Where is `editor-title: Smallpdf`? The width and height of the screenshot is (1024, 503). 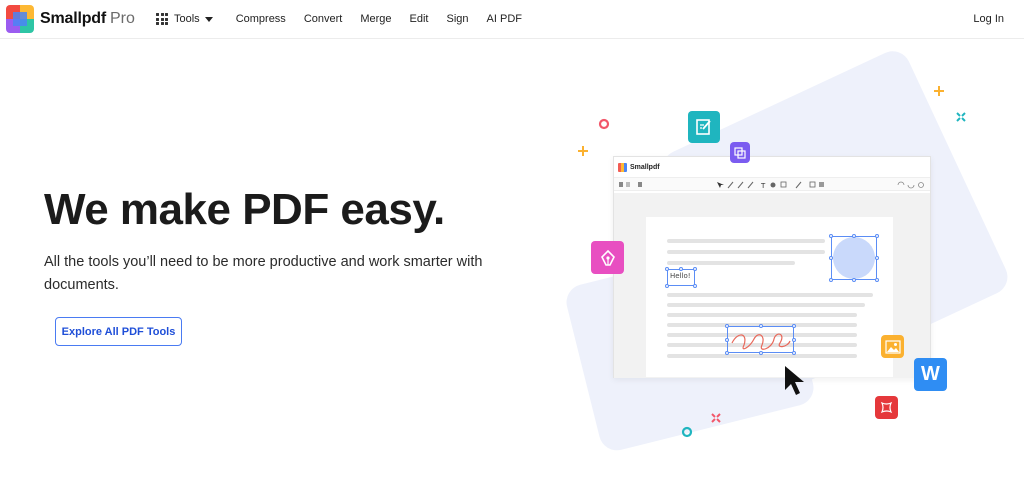 editor-title: Smallpdf is located at coordinates (645, 167).